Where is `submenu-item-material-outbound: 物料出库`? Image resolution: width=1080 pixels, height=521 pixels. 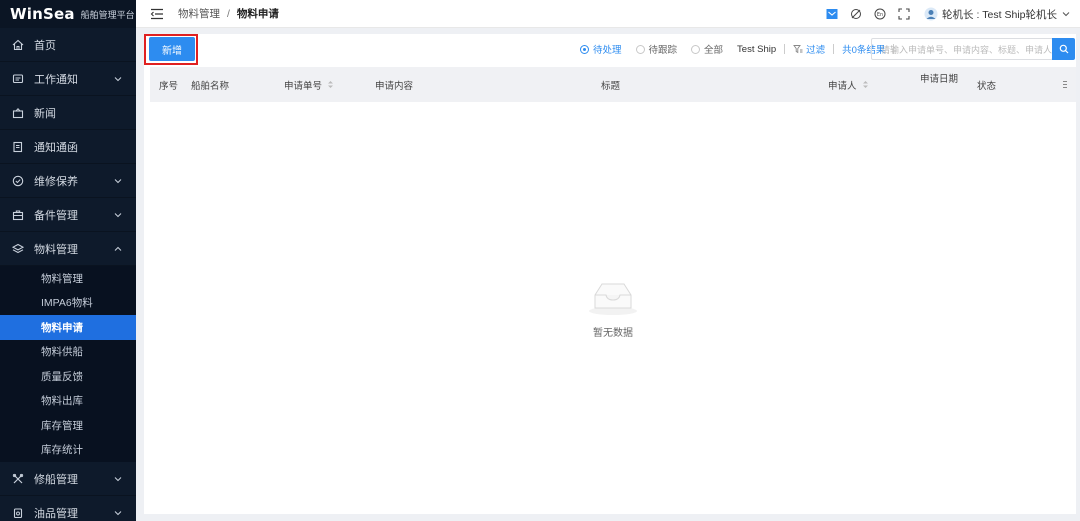
submenu-item-material-outbound: 物料出库 is located at coordinates (68, 401).